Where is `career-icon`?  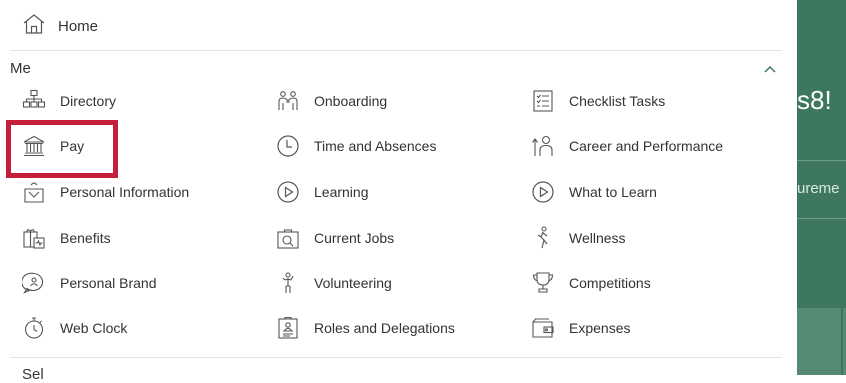 career-icon is located at coordinates (543, 146).